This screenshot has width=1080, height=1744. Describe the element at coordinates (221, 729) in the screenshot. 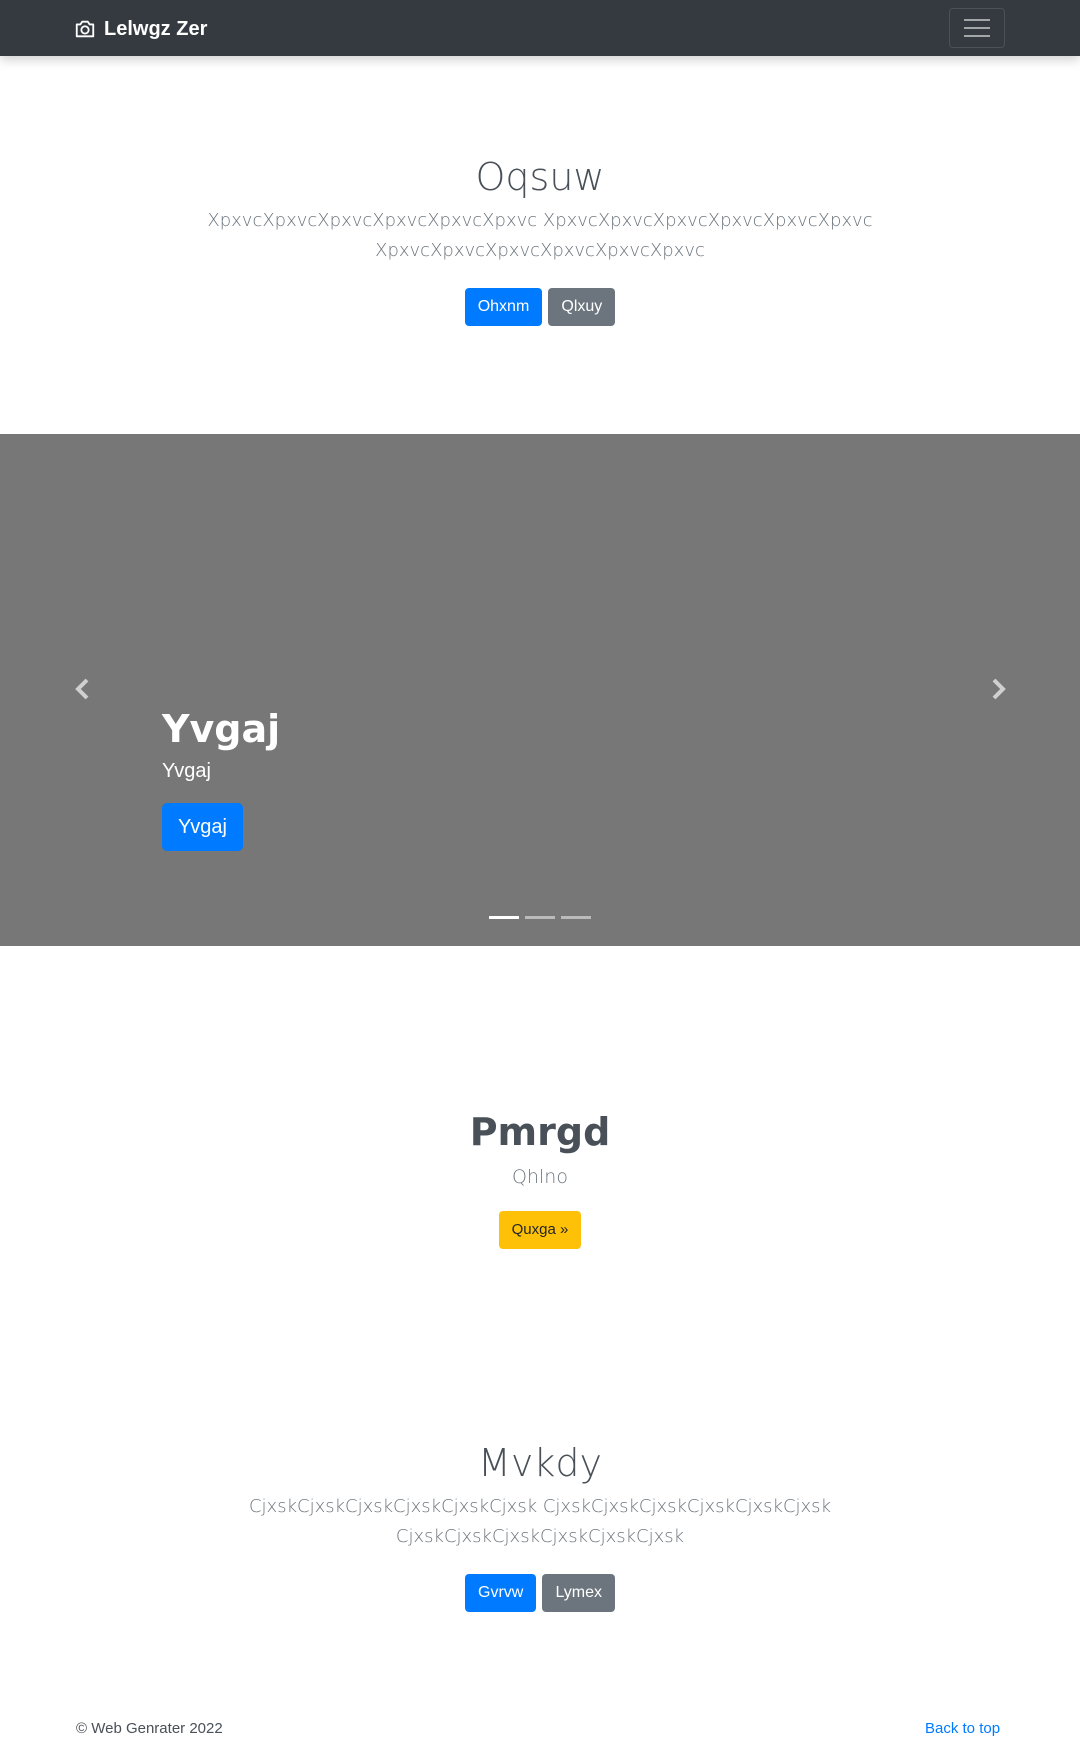

I see `slide-title: Yvgaj` at that location.